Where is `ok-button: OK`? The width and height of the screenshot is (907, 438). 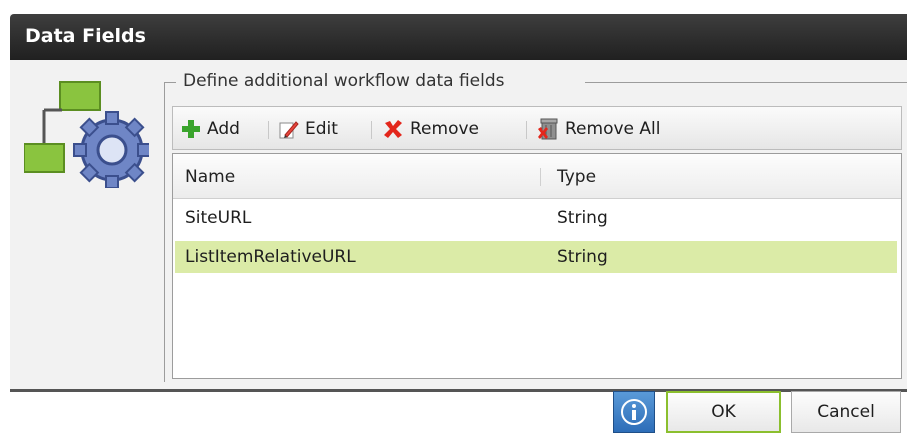 ok-button: OK is located at coordinates (723, 412).